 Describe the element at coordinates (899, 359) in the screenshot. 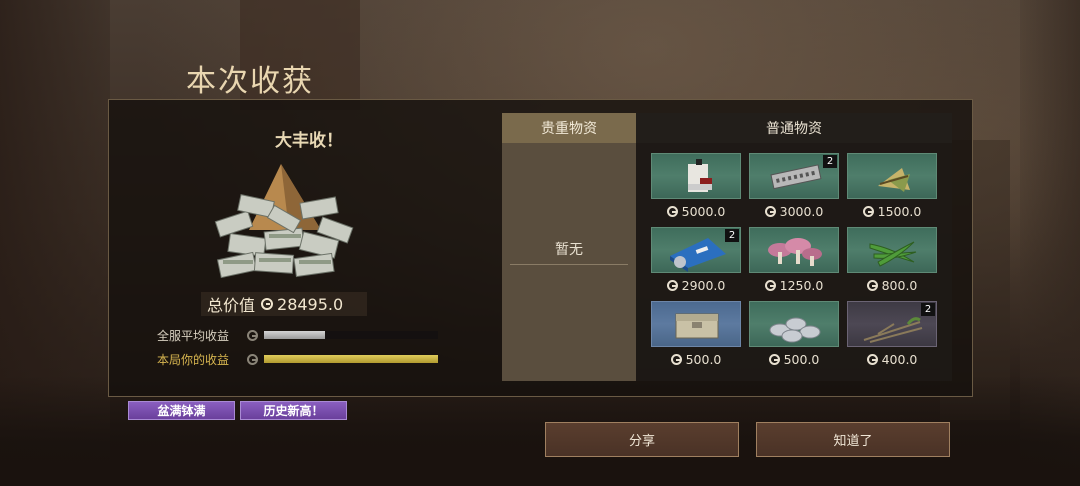

I see `item-price-value: 400.0` at that location.